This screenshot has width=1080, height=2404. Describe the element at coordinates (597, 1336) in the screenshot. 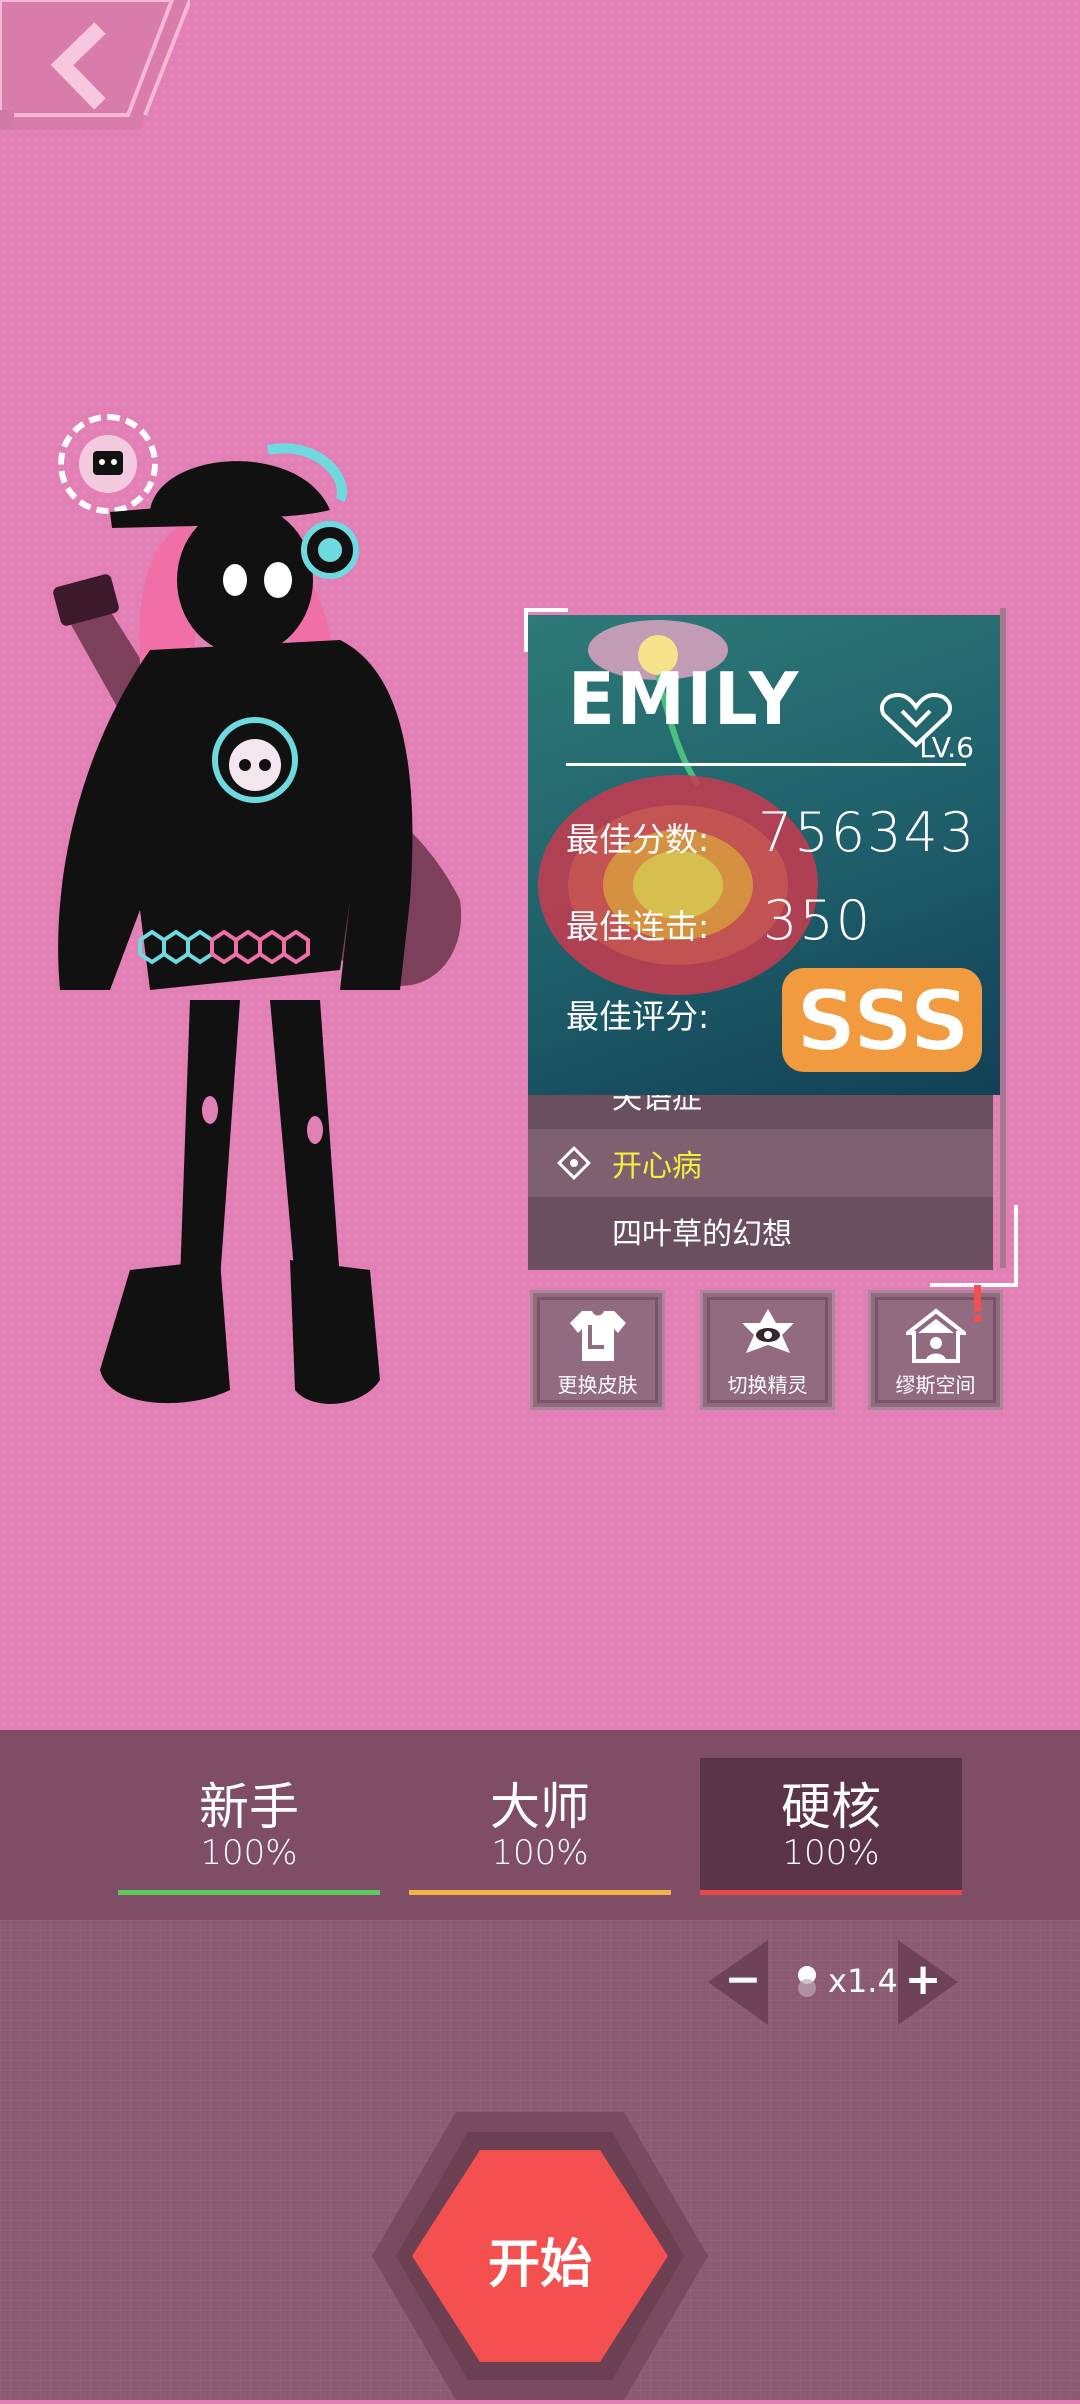

I see `shirt-icon` at that location.